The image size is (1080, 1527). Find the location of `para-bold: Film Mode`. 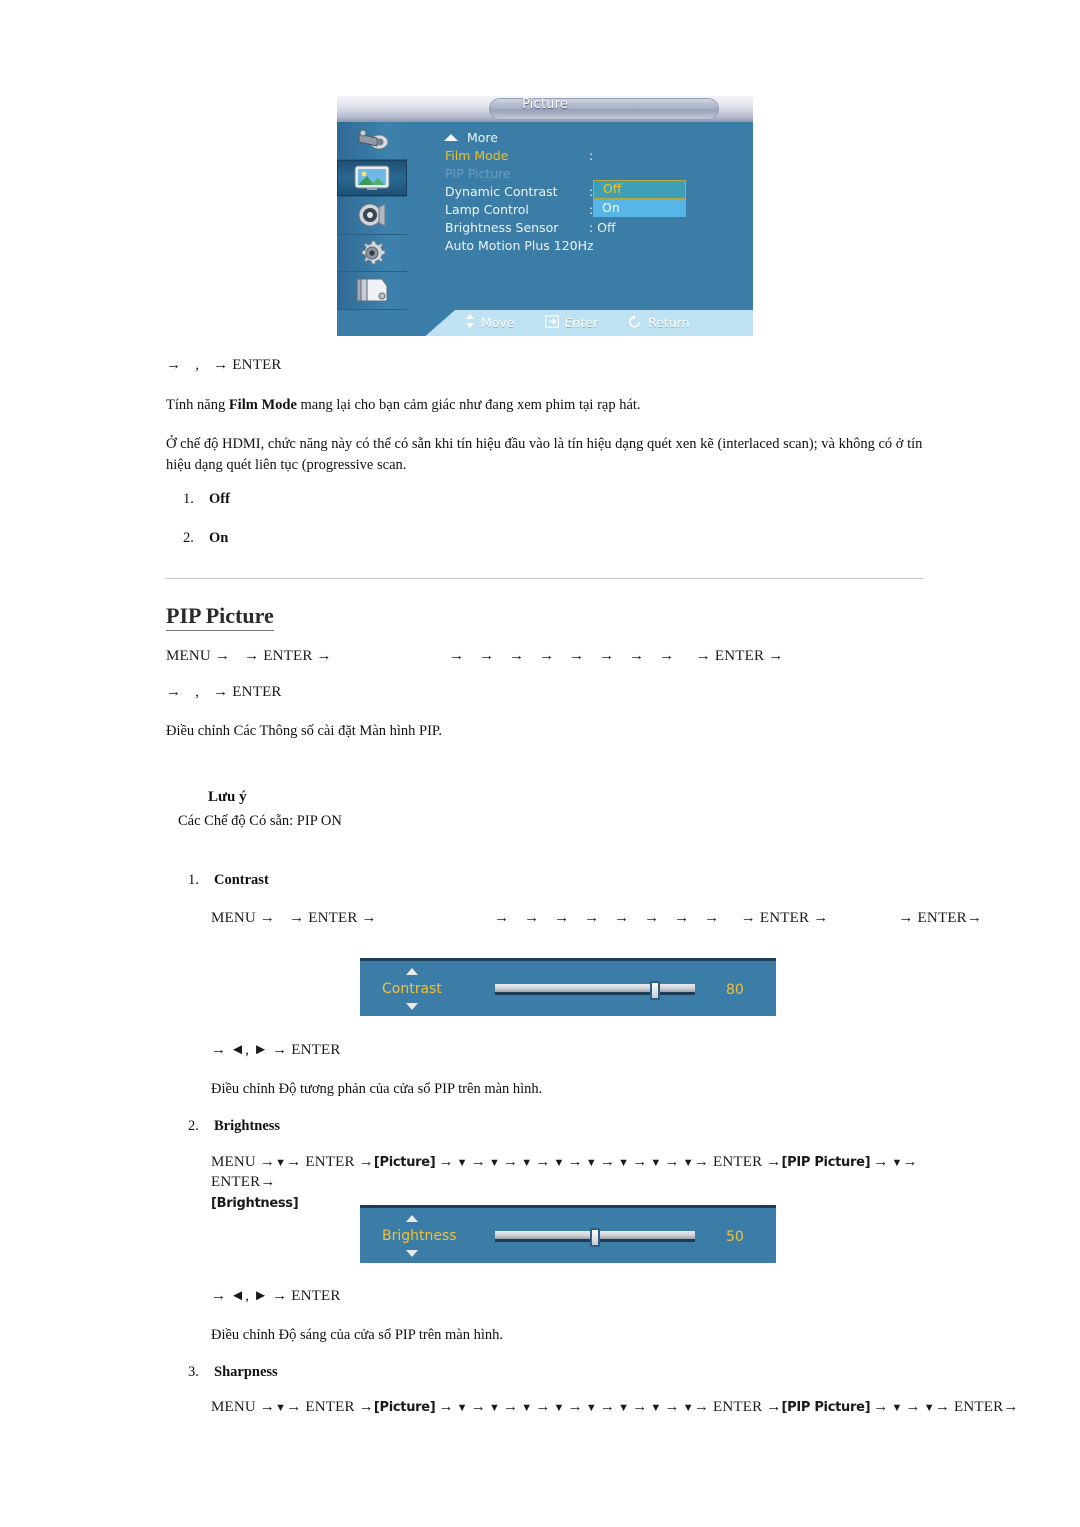

para-bold: Film Mode is located at coordinates (262, 405).